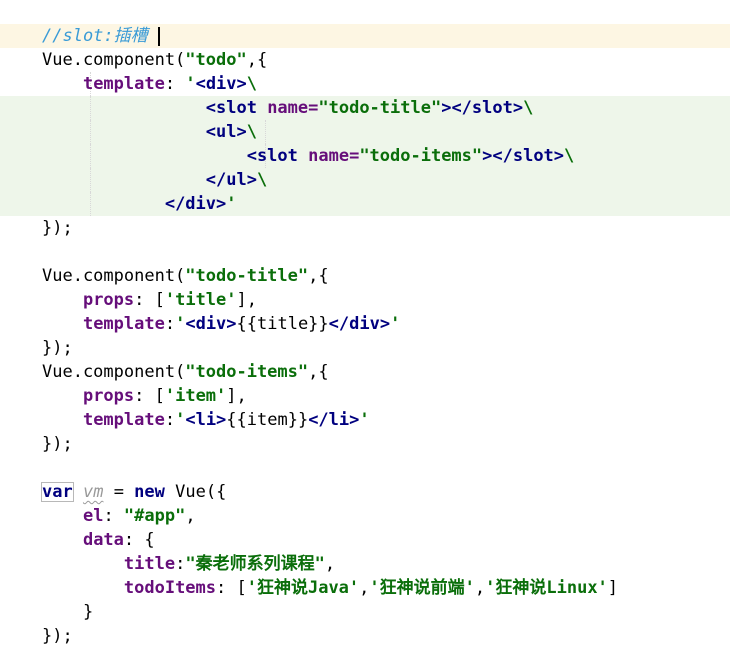 Image resolution: width=730 pixels, height=666 pixels. What do you see at coordinates (139, 204) in the screenshot?
I see `code-text: </div>'` at bounding box center [139, 204].